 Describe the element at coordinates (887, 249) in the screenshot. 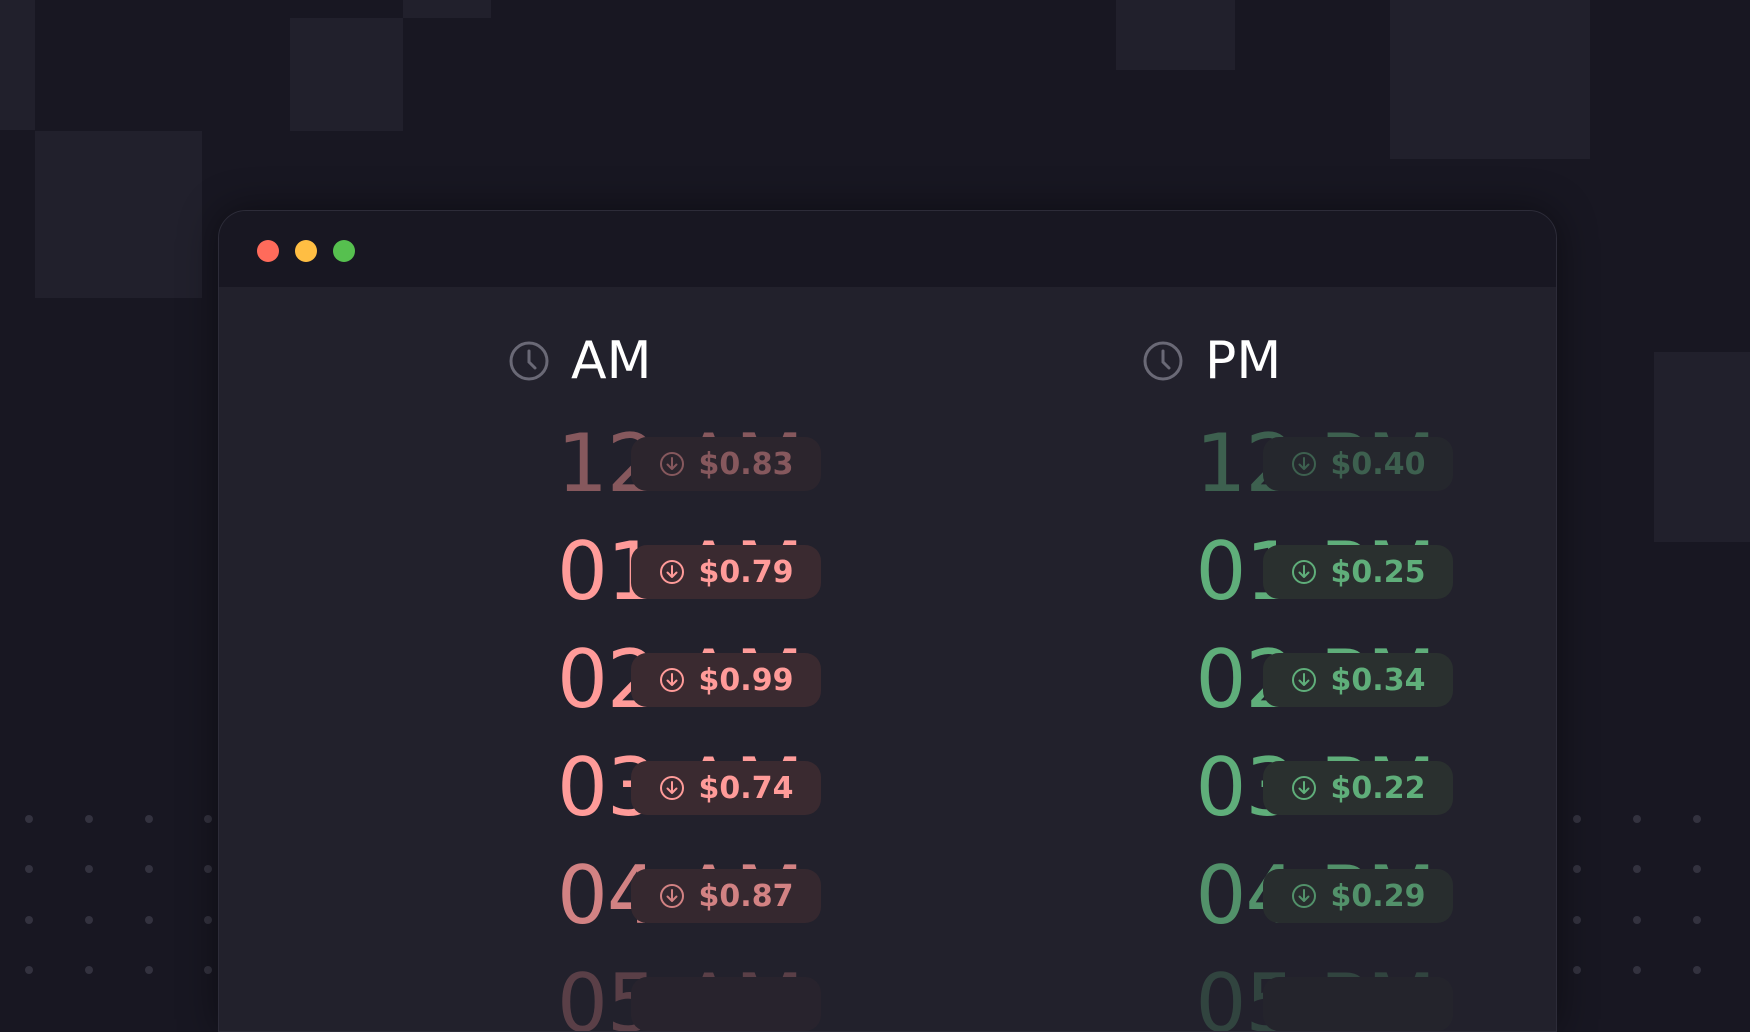

I see `title-bar` at that location.